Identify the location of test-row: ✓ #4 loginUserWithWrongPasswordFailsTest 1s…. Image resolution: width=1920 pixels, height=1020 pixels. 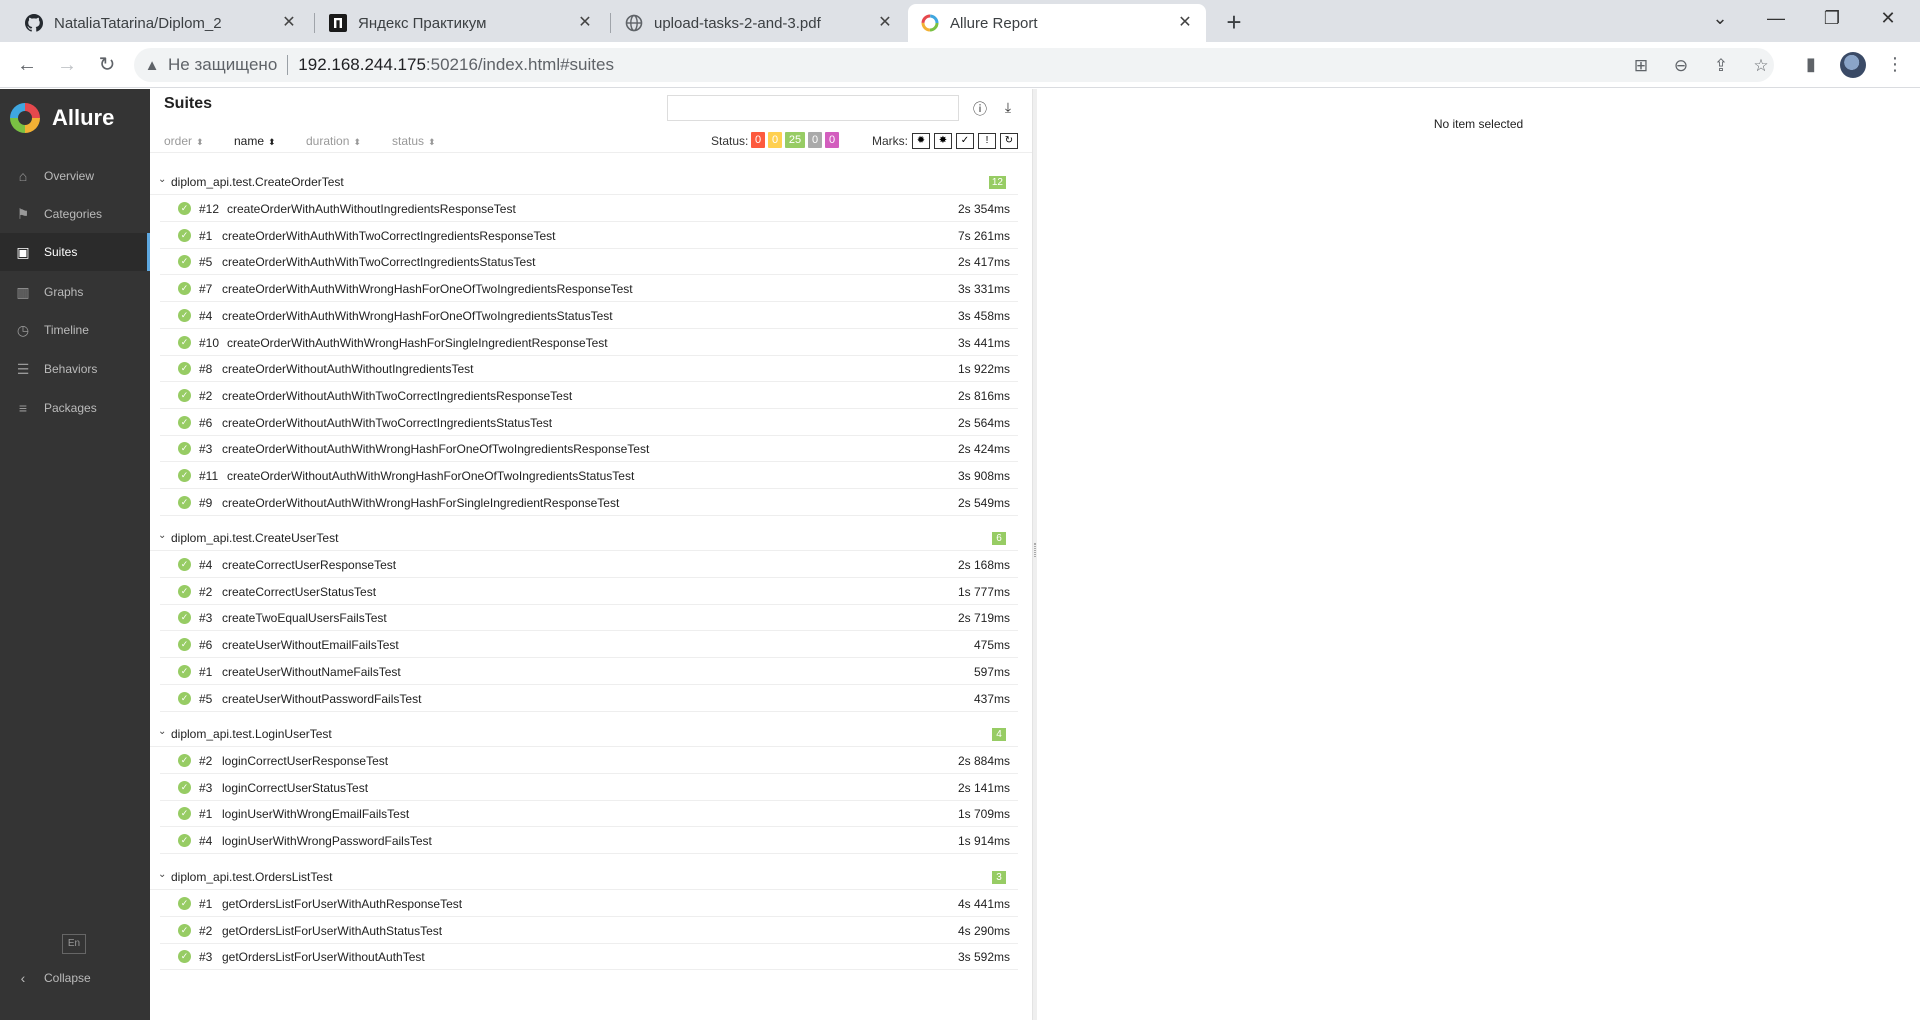
(589, 841).